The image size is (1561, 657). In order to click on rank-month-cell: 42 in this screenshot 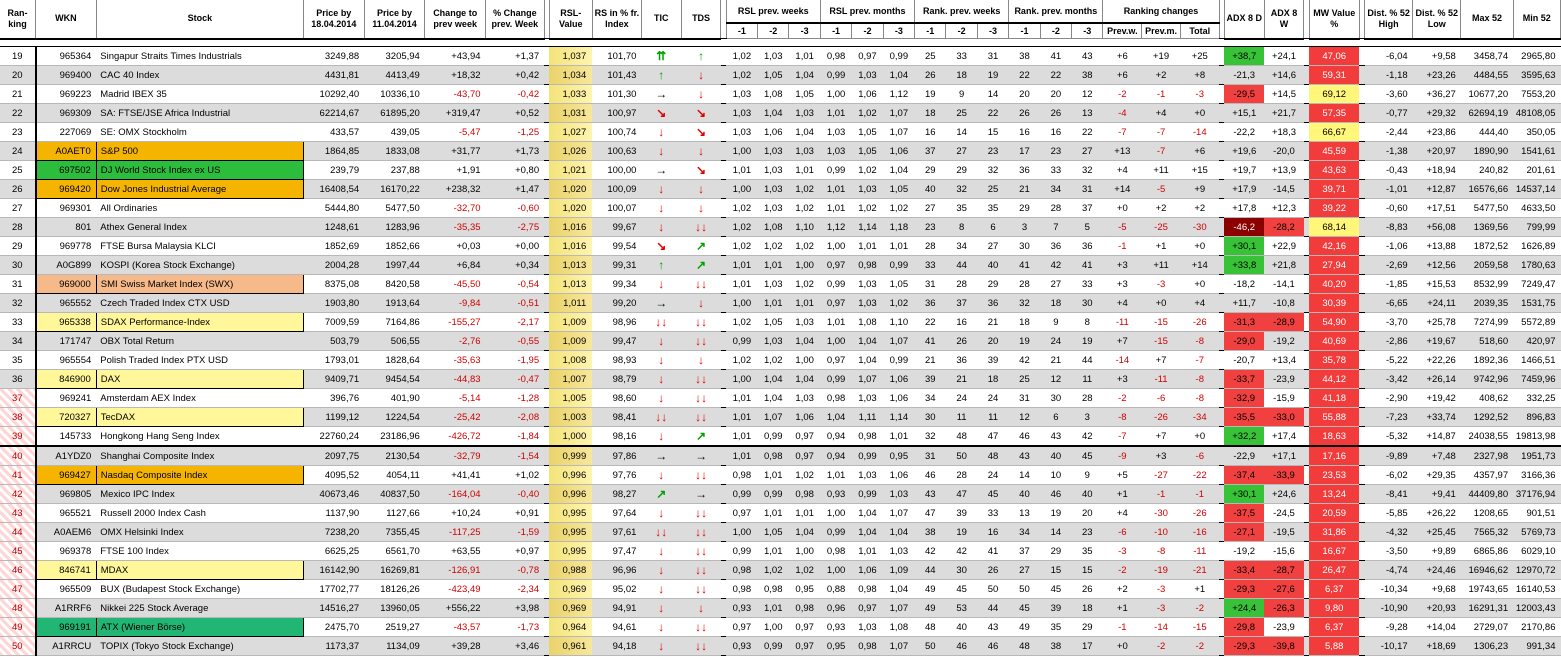, I will do `click(1056, 265)`.